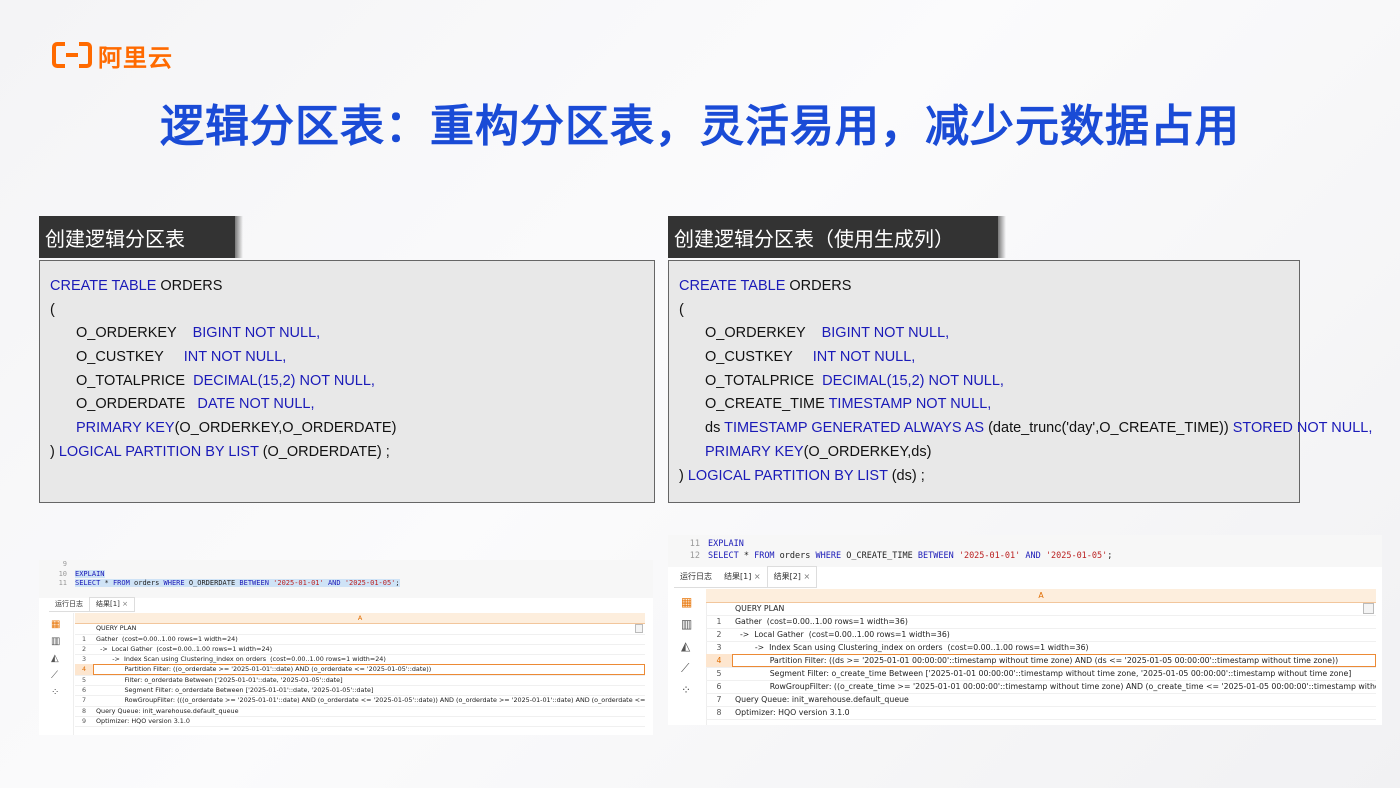 Image resolution: width=1400 pixels, height=788 pixels. I want to click on code-line: O_CUSTKEY INT NOT NULL,, so click(984, 358).